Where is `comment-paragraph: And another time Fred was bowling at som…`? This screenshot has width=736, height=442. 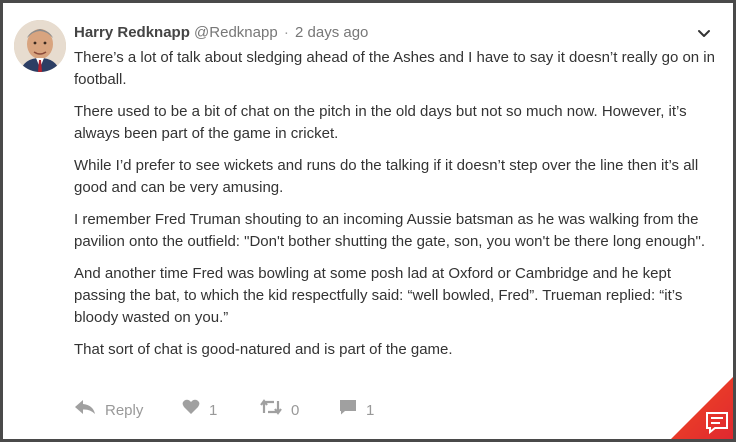 comment-paragraph: And another time Fred was bowling at som… is located at coordinates (378, 295).